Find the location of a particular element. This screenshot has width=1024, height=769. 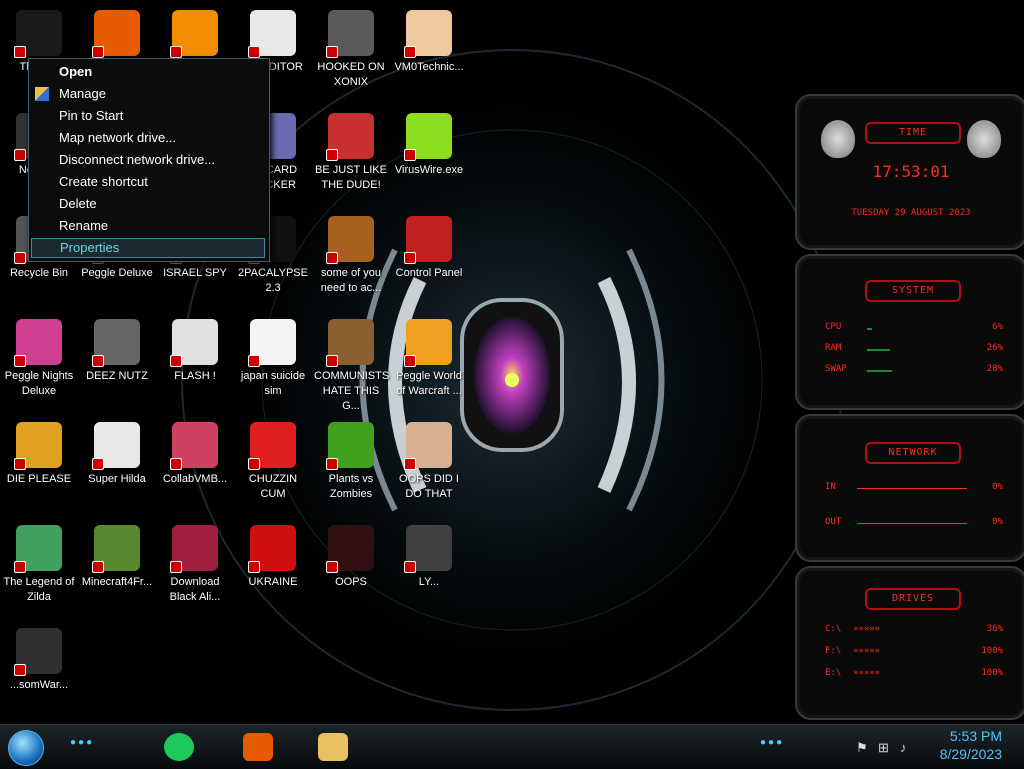

start-button is located at coordinates (26, 748).